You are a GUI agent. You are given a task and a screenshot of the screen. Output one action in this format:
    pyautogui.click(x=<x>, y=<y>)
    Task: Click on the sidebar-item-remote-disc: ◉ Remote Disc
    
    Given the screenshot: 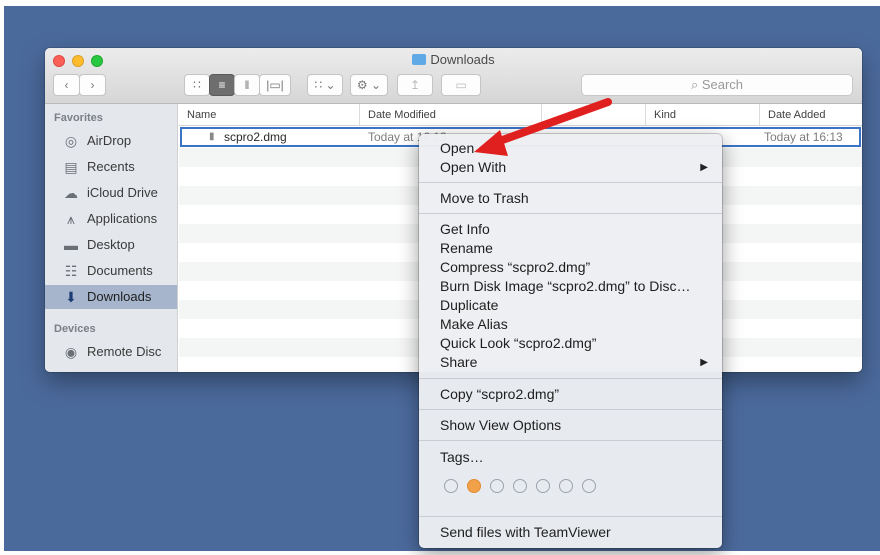 What is the action you would take?
    pyautogui.click(x=111, y=352)
    